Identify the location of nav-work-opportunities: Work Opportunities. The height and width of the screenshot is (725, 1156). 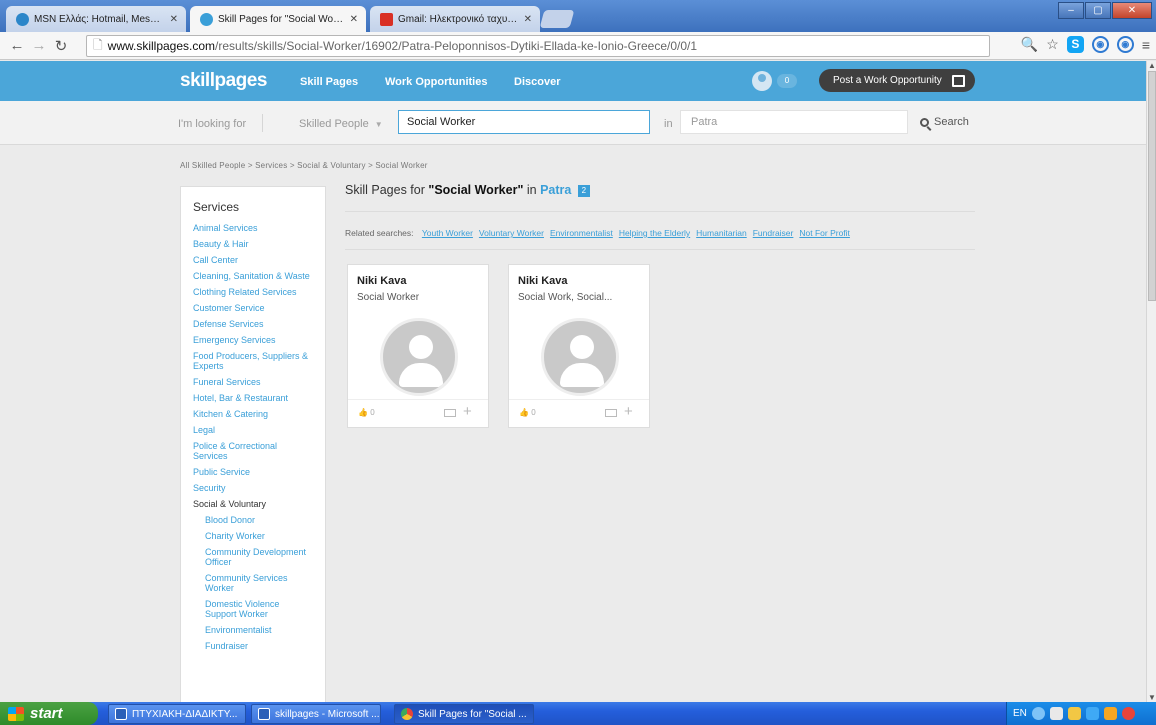
(436, 82).